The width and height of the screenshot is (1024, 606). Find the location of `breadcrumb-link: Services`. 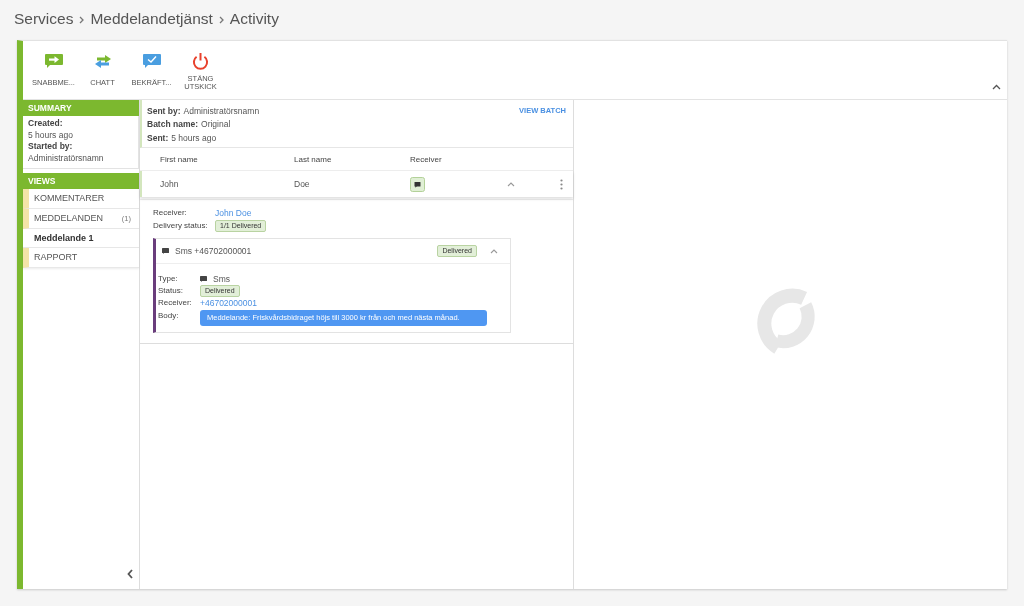

breadcrumb-link: Services is located at coordinates (44, 19).